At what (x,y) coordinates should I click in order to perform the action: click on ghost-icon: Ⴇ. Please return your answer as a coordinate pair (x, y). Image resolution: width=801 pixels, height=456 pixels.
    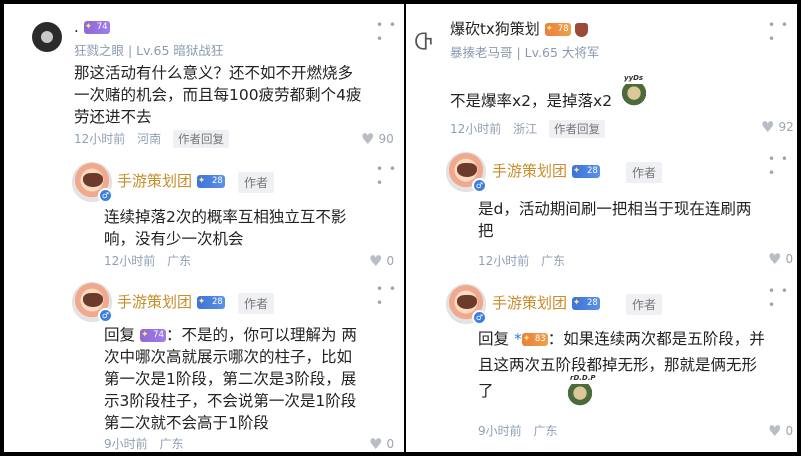
    Looking at the image, I should click on (423, 42).